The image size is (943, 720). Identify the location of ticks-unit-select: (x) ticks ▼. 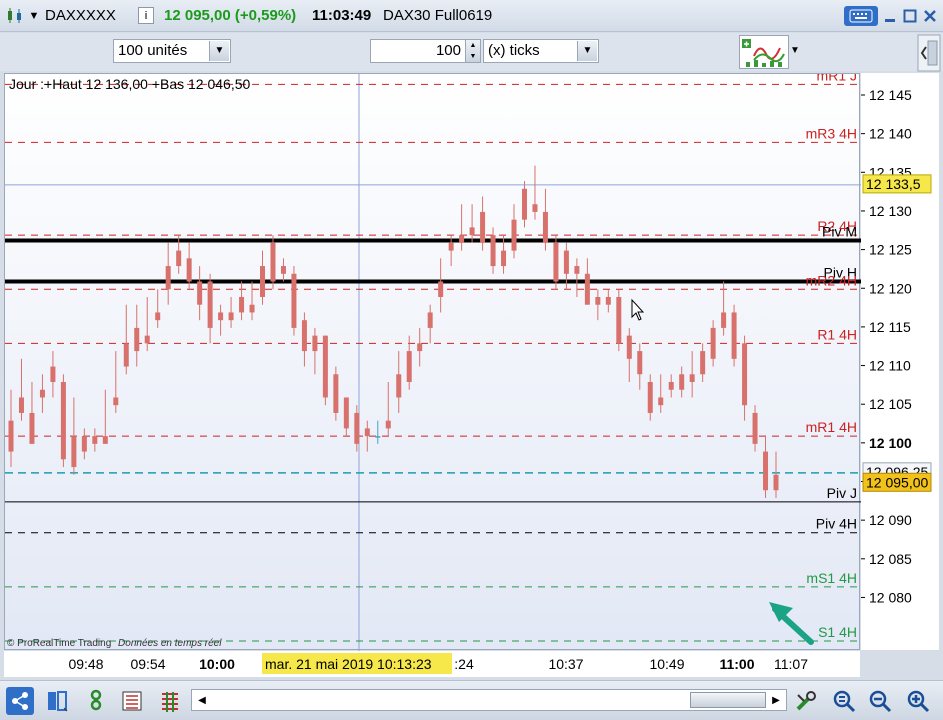
(541, 51).